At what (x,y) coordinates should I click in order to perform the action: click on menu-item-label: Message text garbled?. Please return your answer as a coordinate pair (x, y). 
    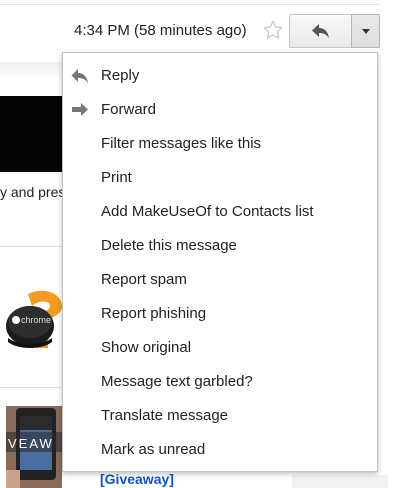
    Looking at the image, I should click on (177, 381).